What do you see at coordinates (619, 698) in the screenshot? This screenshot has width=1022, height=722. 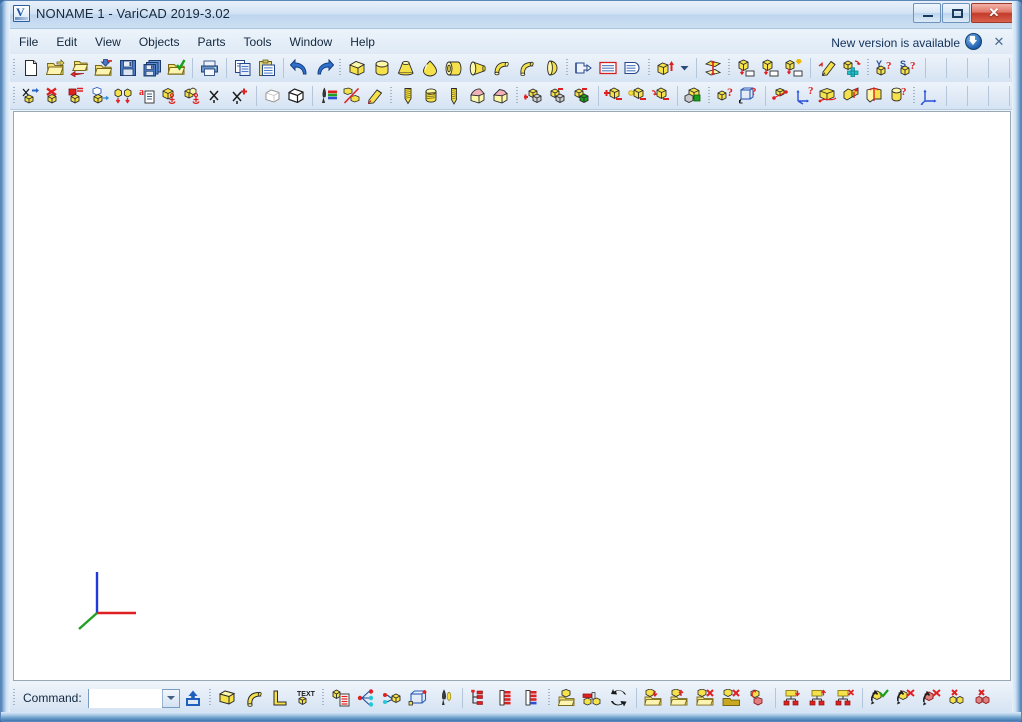 I see `refresh-button` at bounding box center [619, 698].